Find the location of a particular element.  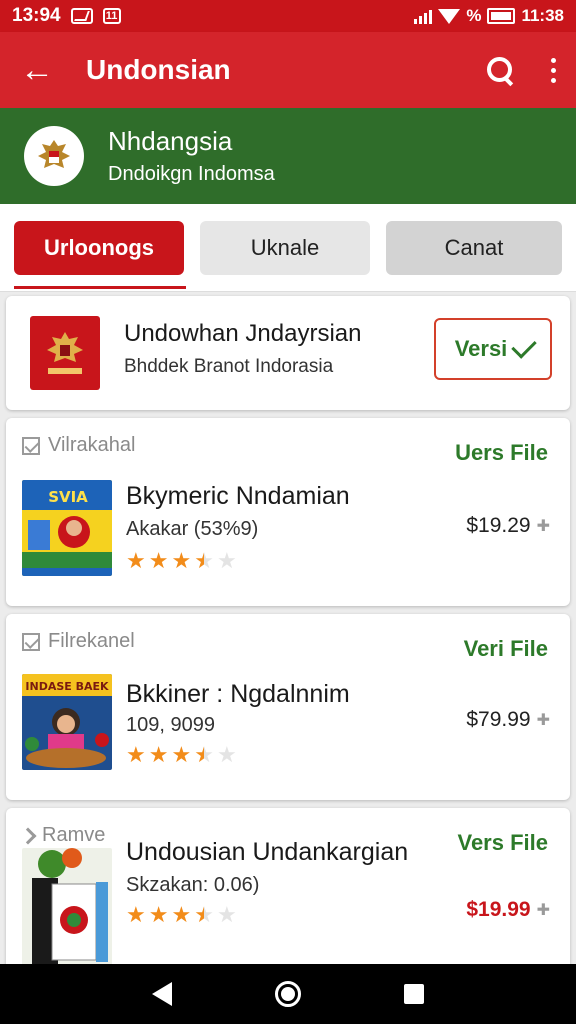

tab-bar: Urloonogs Uknale Canat is located at coordinates (288, 248).